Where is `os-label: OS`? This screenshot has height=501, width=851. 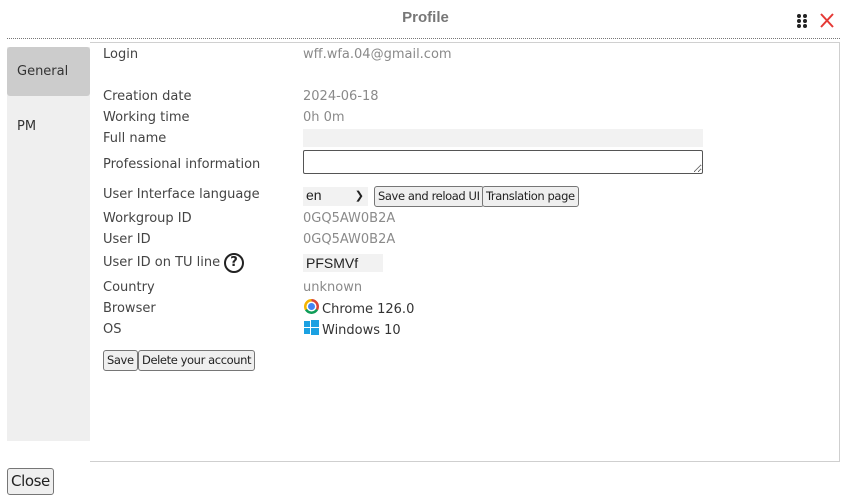 os-label: OS is located at coordinates (112, 329).